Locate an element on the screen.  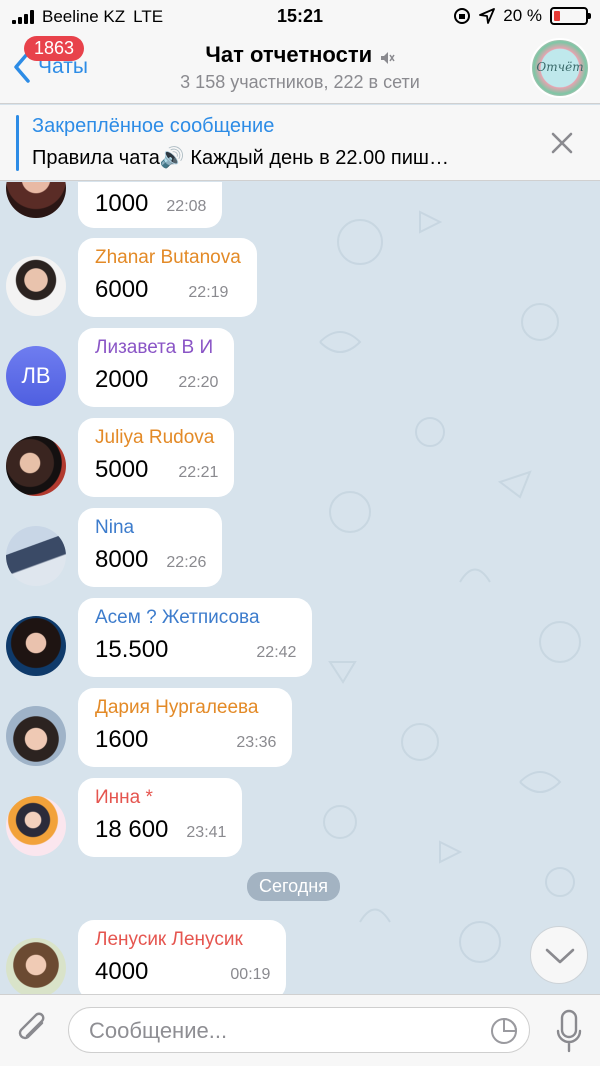
message-bubble: Ленусик Ленусик 4000 00:19 is located at coordinates (182, 957).